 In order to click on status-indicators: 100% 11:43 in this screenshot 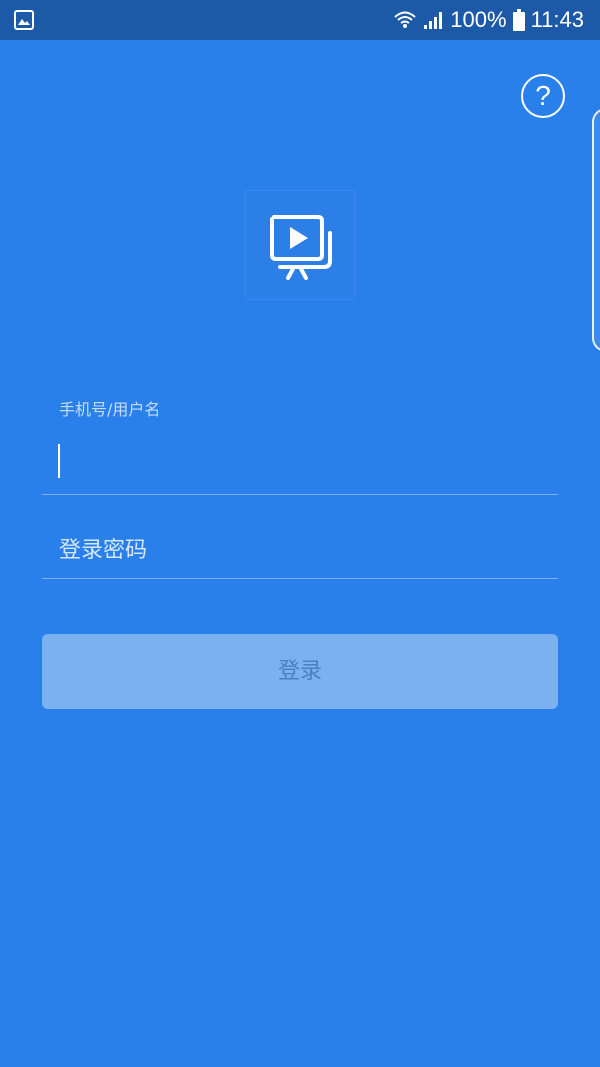, I will do `click(489, 20)`.